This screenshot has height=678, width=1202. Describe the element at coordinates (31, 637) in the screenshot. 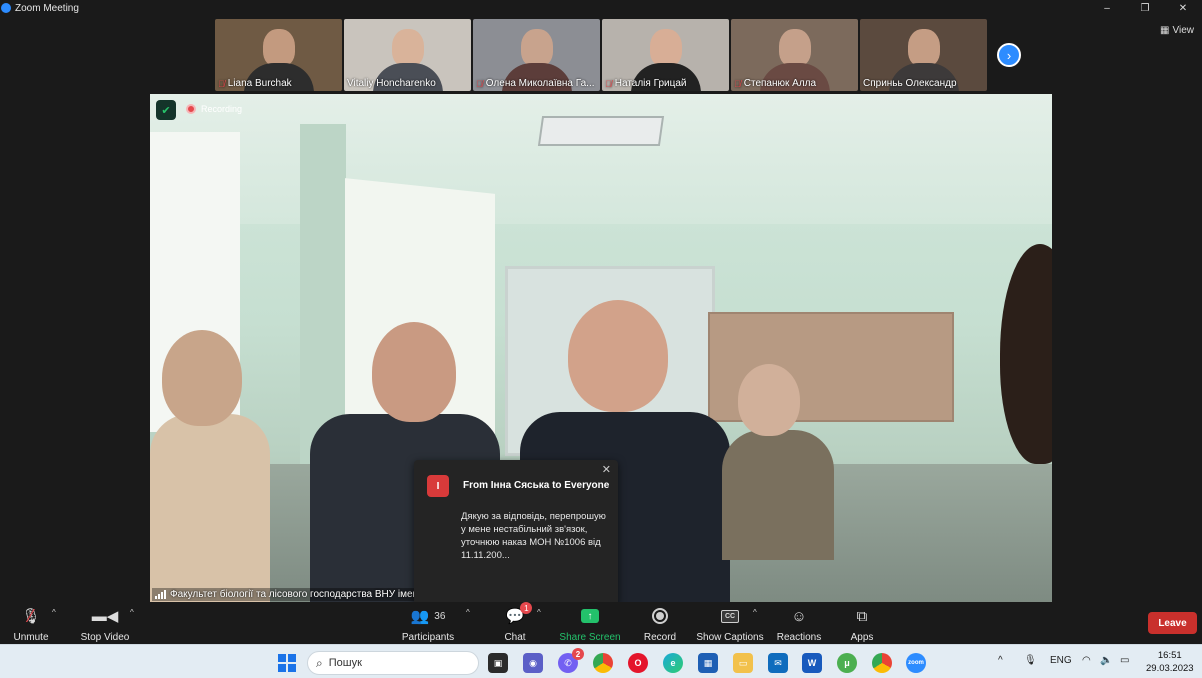

I see `unmute-label: Unmute` at that location.